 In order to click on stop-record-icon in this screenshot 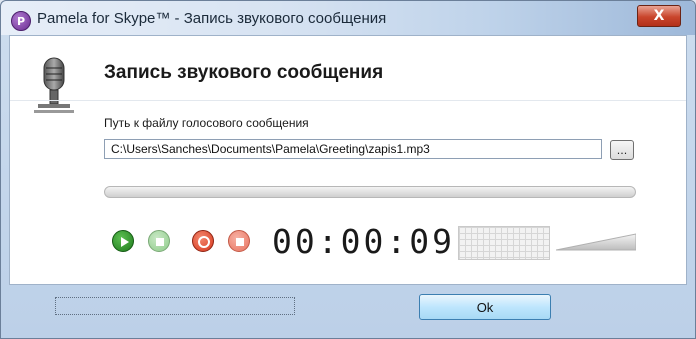, I will do `click(240, 242)`.